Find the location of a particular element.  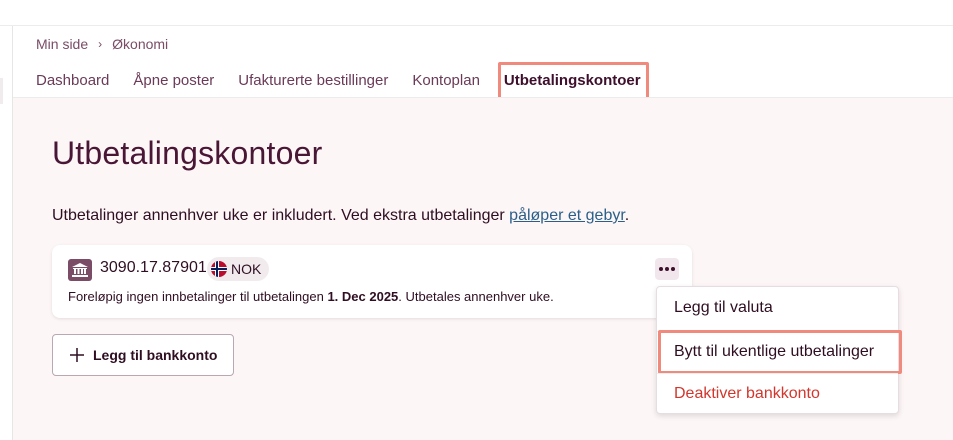

payout-date: 1. Dec 2025 is located at coordinates (363, 296).